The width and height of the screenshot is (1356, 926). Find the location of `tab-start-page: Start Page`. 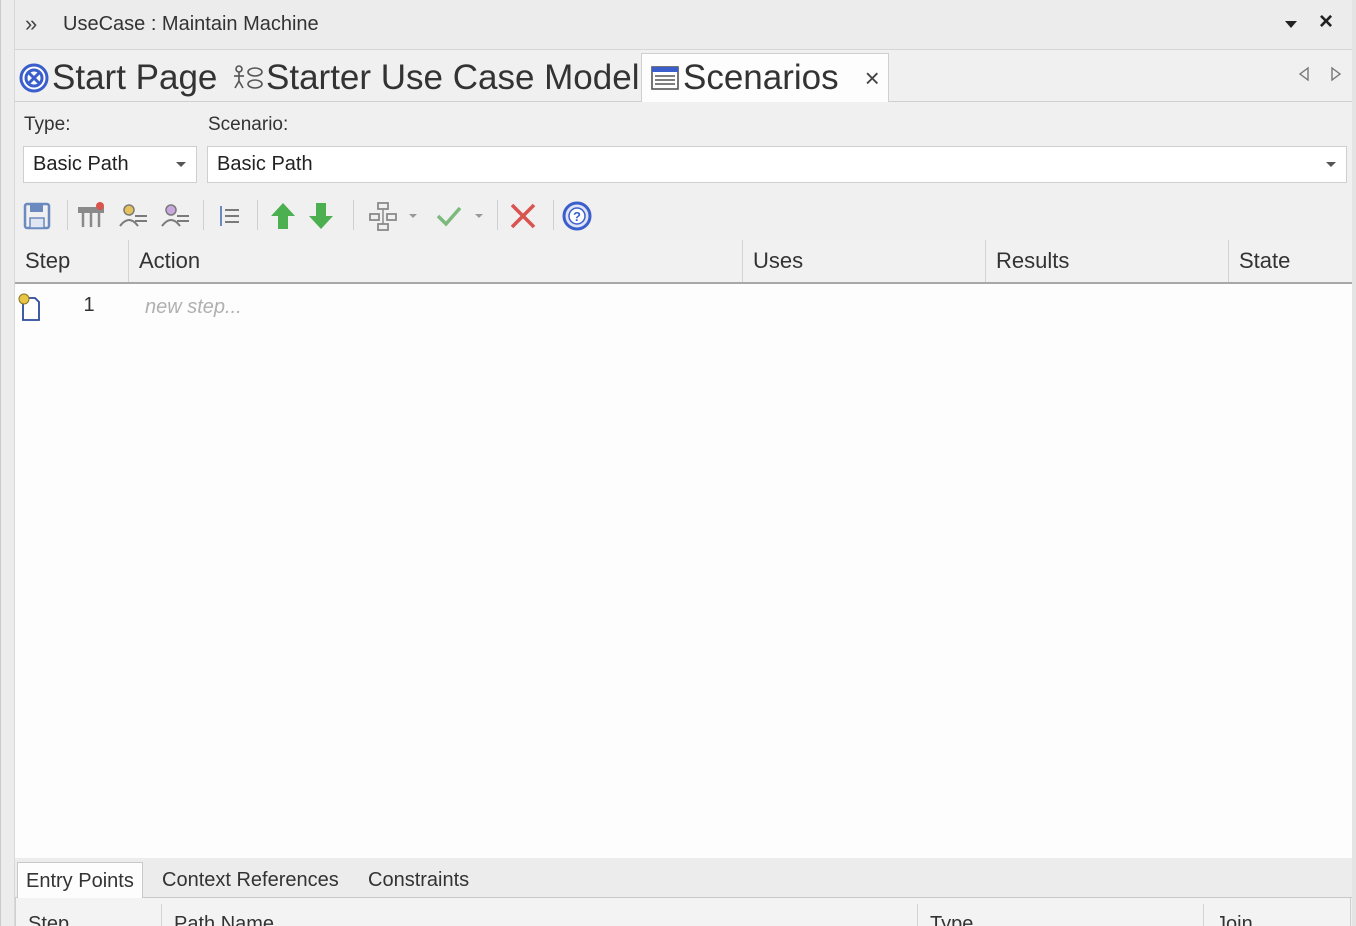

tab-start-page: Start Page is located at coordinates (118, 77).